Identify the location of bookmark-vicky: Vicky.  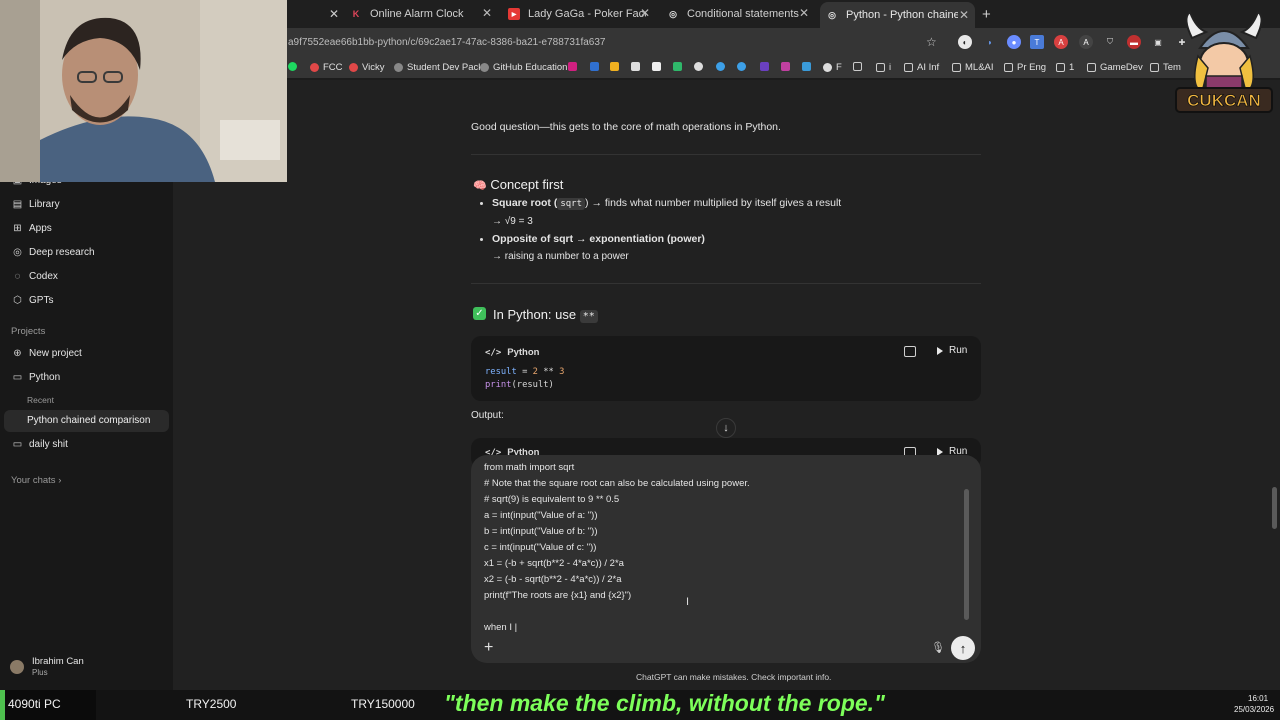
(367, 67).